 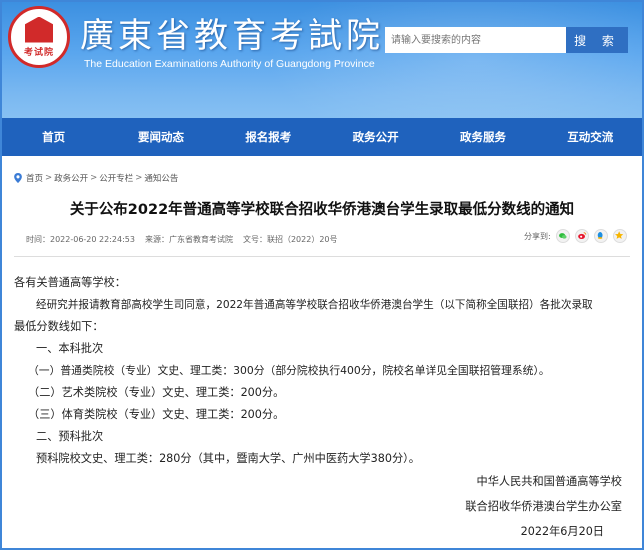 I want to click on weibo-icon, so click(x=581, y=236).